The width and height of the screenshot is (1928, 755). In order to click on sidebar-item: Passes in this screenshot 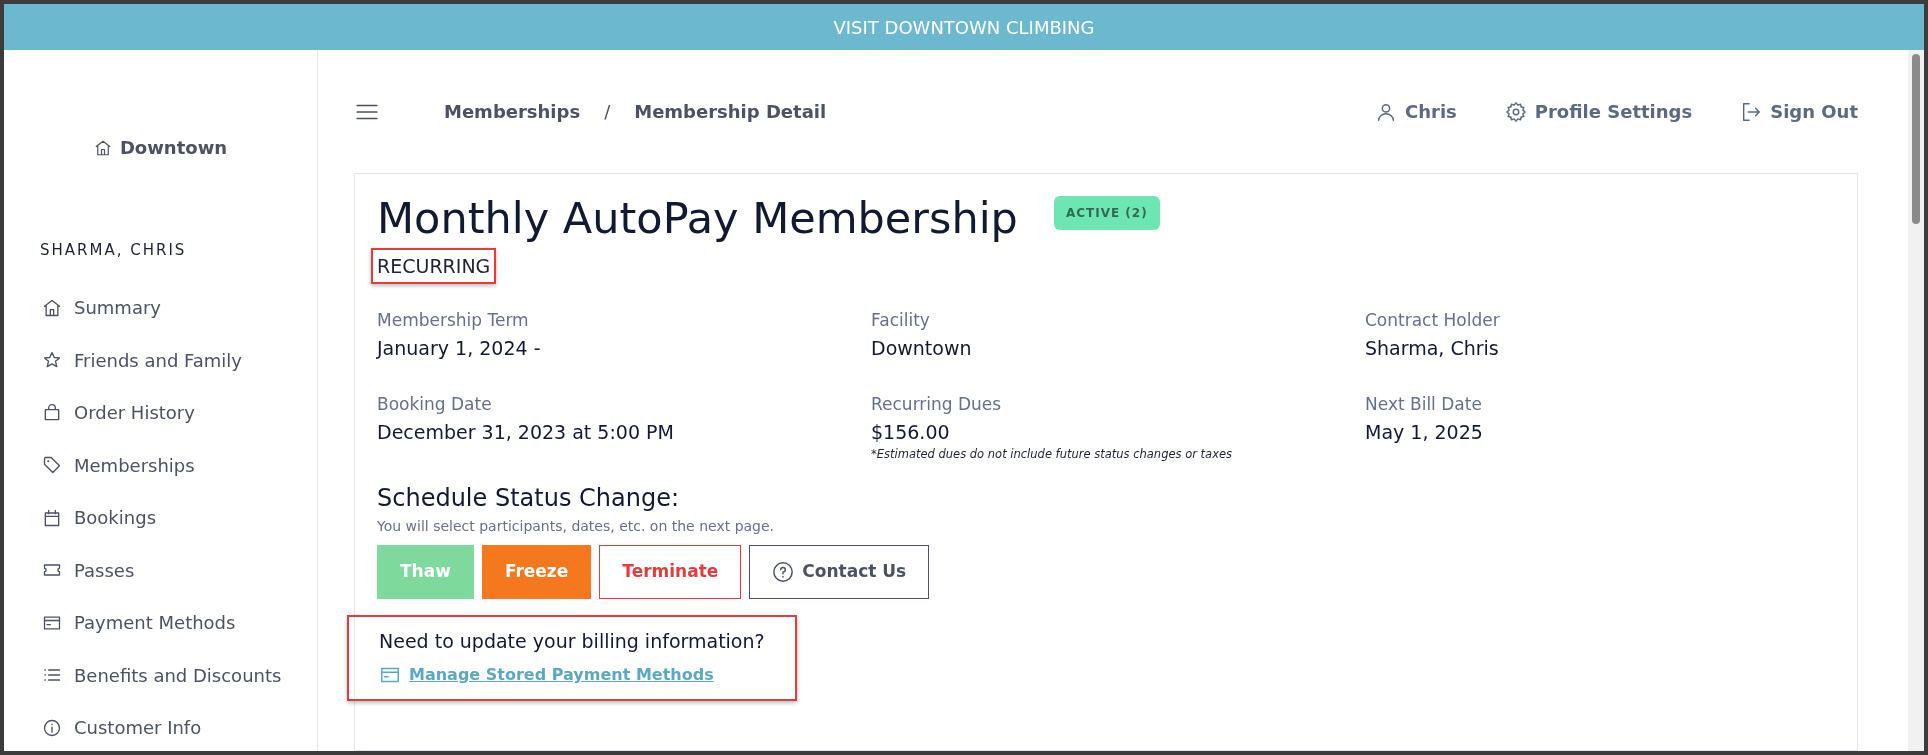, I will do `click(160, 570)`.